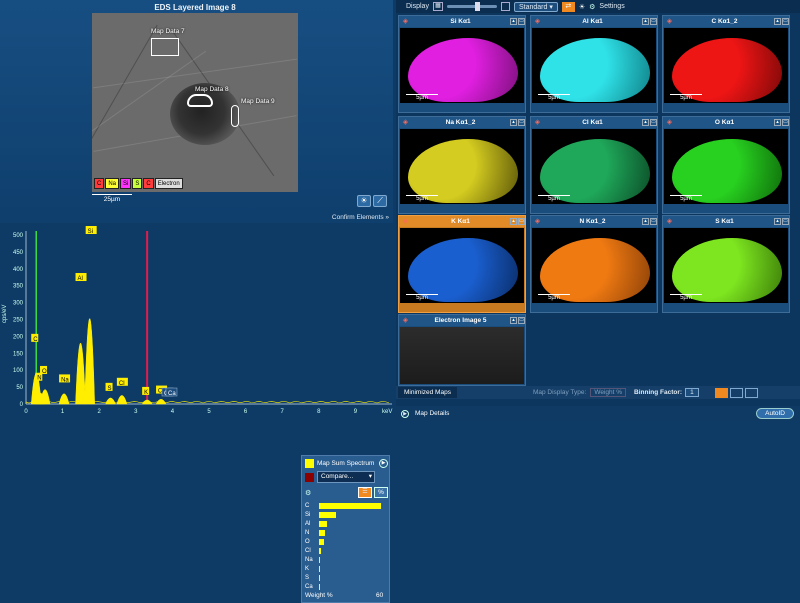 This screenshot has width=800, height=603. What do you see at coordinates (18, 354) in the screenshot?
I see `y-tick-label: 150` at bounding box center [18, 354].